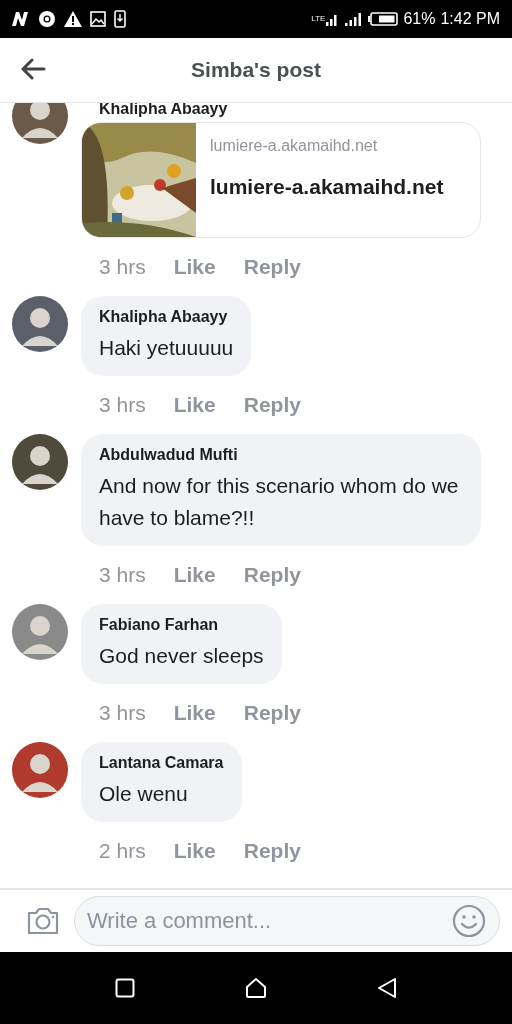 The image size is (512, 1024). I want to click on clock: 1:42 PM, so click(470, 19).